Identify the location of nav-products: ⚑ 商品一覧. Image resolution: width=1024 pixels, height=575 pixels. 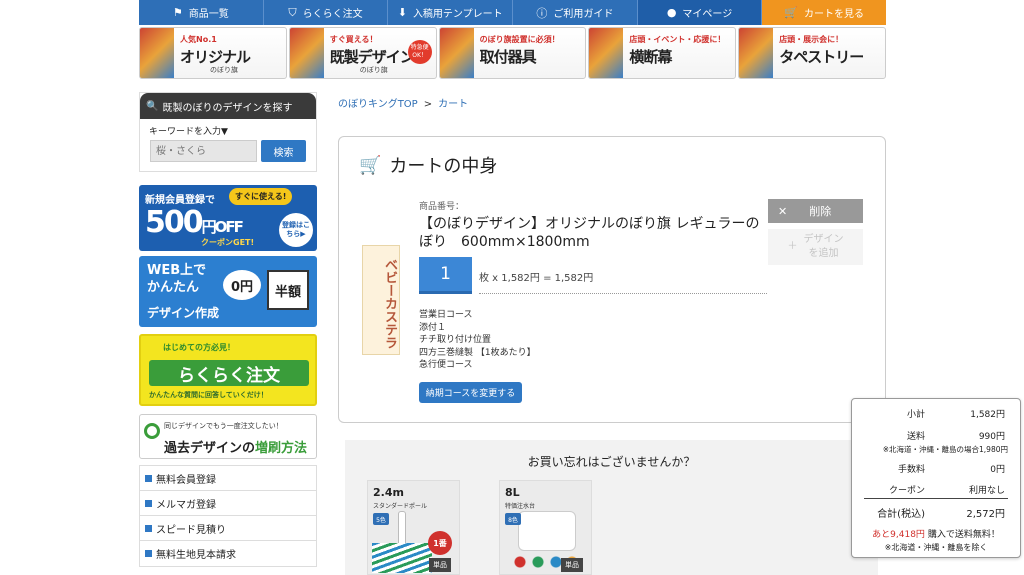
(201, 12).